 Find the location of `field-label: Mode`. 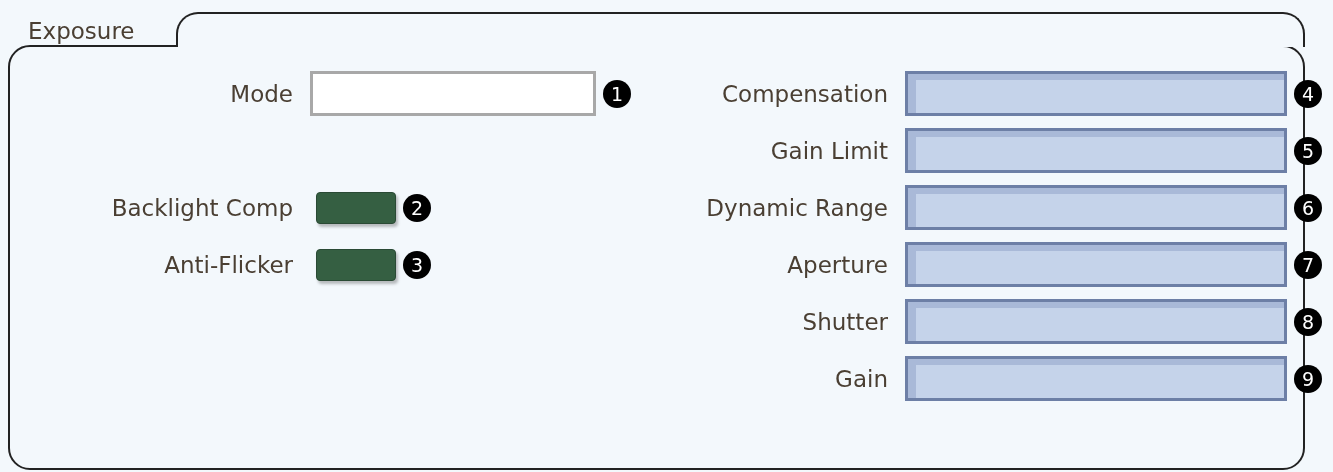

field-label: Mode is located at coordinates (261, 93).